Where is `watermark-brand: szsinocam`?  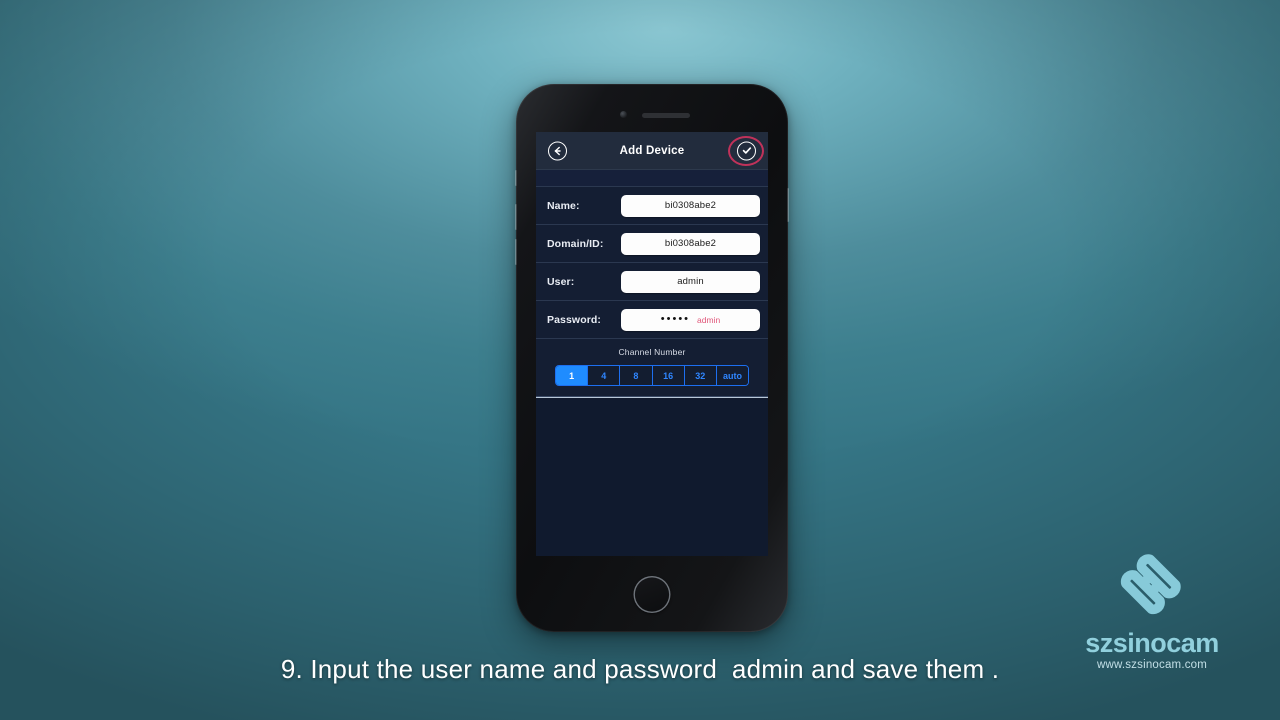 watermark-brand: szsinocam is located at coordinates (1152, 643).